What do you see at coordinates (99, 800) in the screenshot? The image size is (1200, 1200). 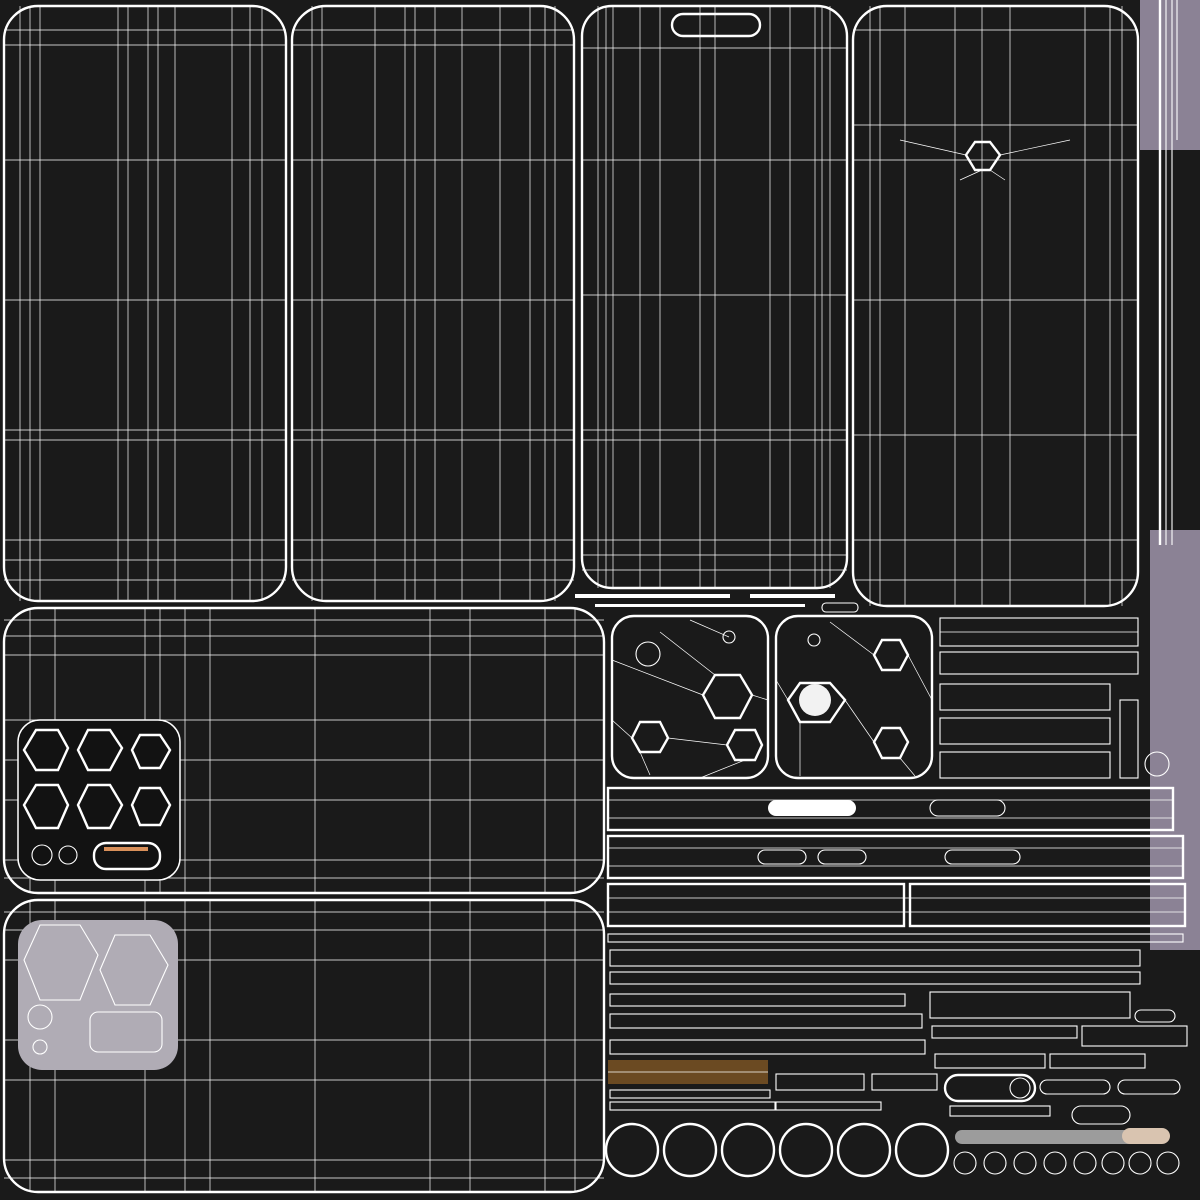 I see `camera-lens-cluster` at bounding box center [99, 800].